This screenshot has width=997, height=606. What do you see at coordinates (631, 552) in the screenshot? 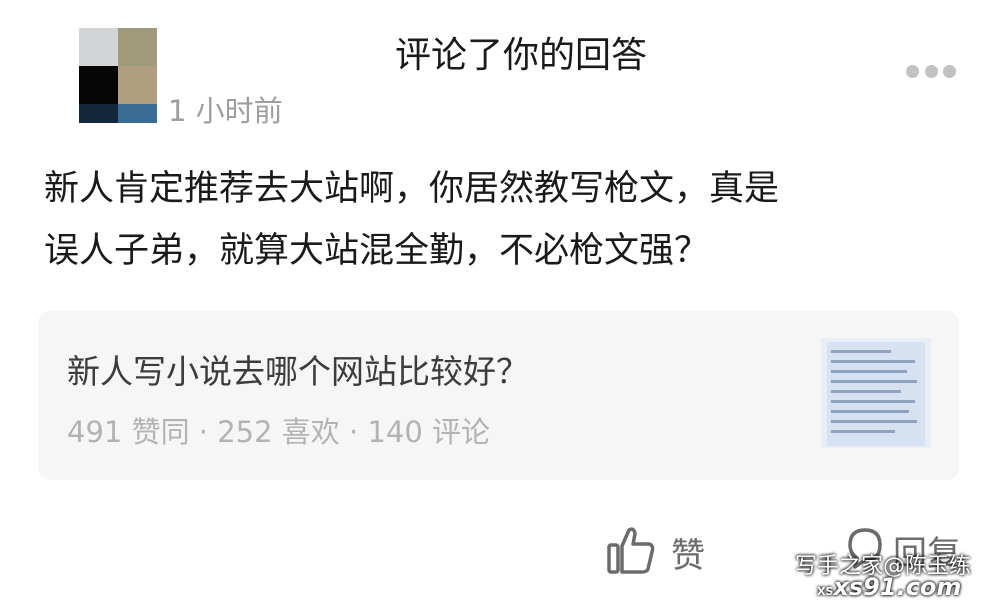
I see `thumbs-up-icon` at bounding box center [631, 552].